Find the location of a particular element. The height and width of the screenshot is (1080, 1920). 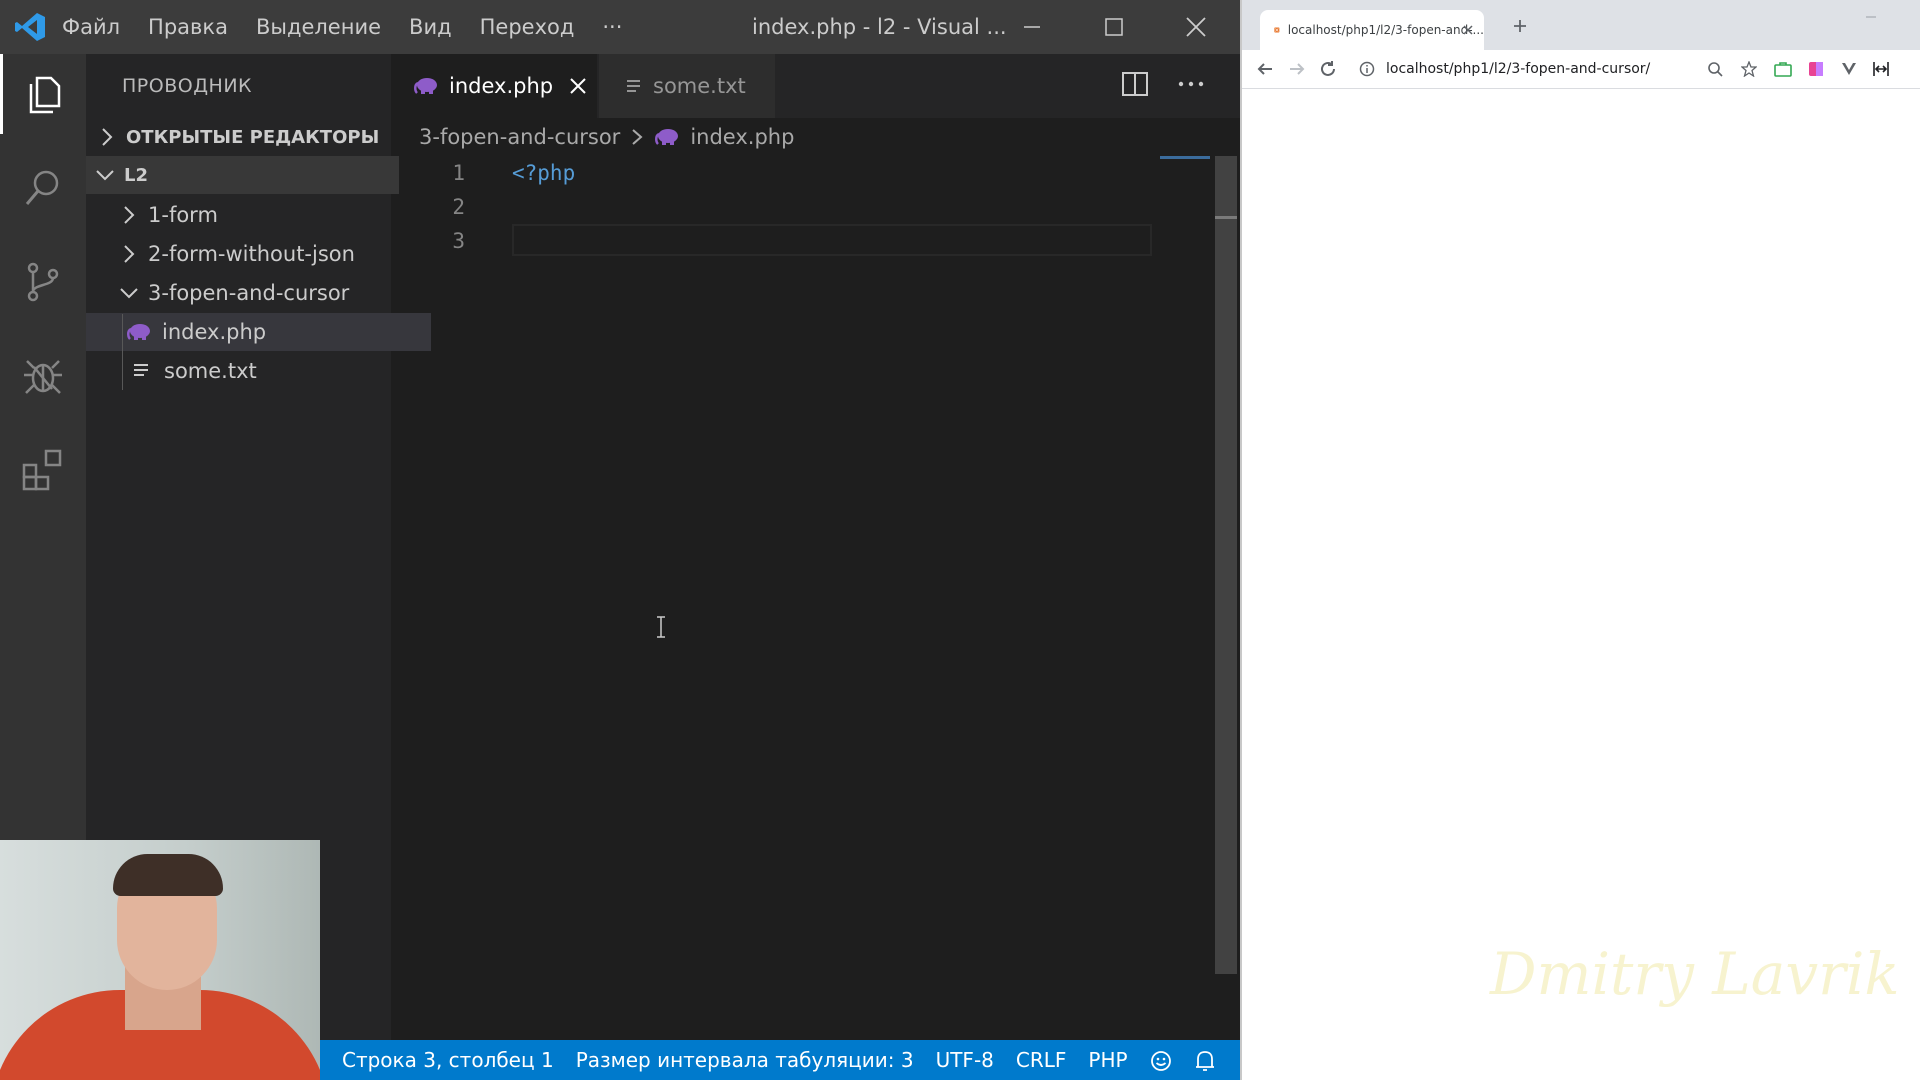

files-icon is located at coordinates (44, 95).